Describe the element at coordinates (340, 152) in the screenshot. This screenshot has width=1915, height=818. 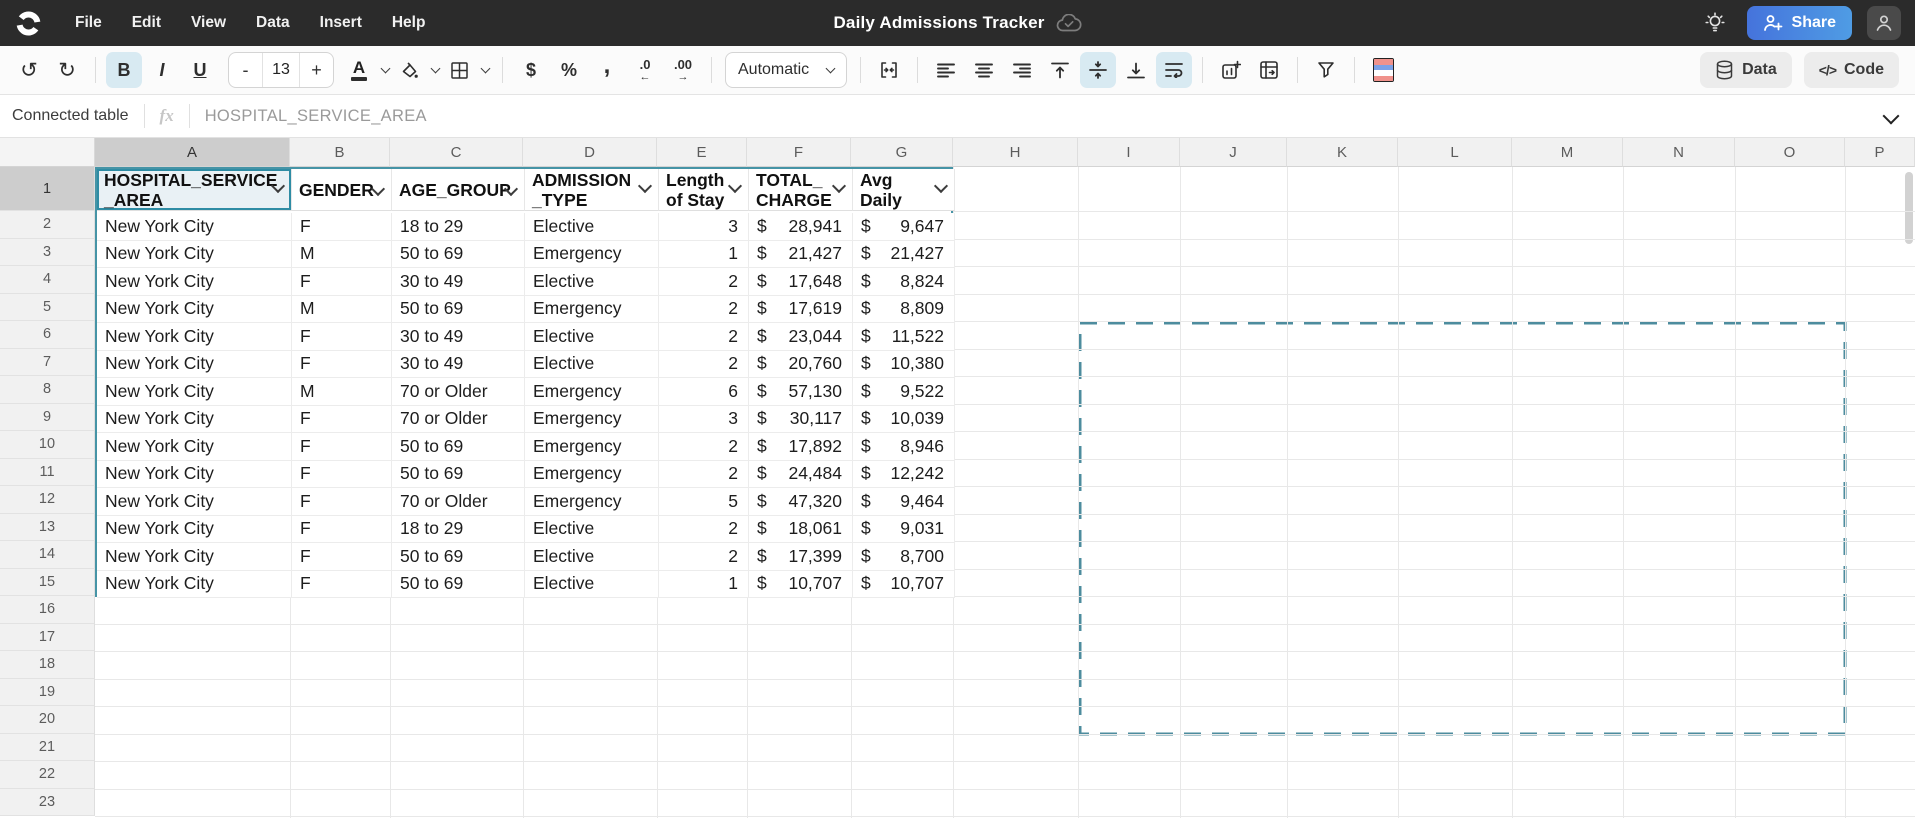
I see `column-header-B: B` at that location.